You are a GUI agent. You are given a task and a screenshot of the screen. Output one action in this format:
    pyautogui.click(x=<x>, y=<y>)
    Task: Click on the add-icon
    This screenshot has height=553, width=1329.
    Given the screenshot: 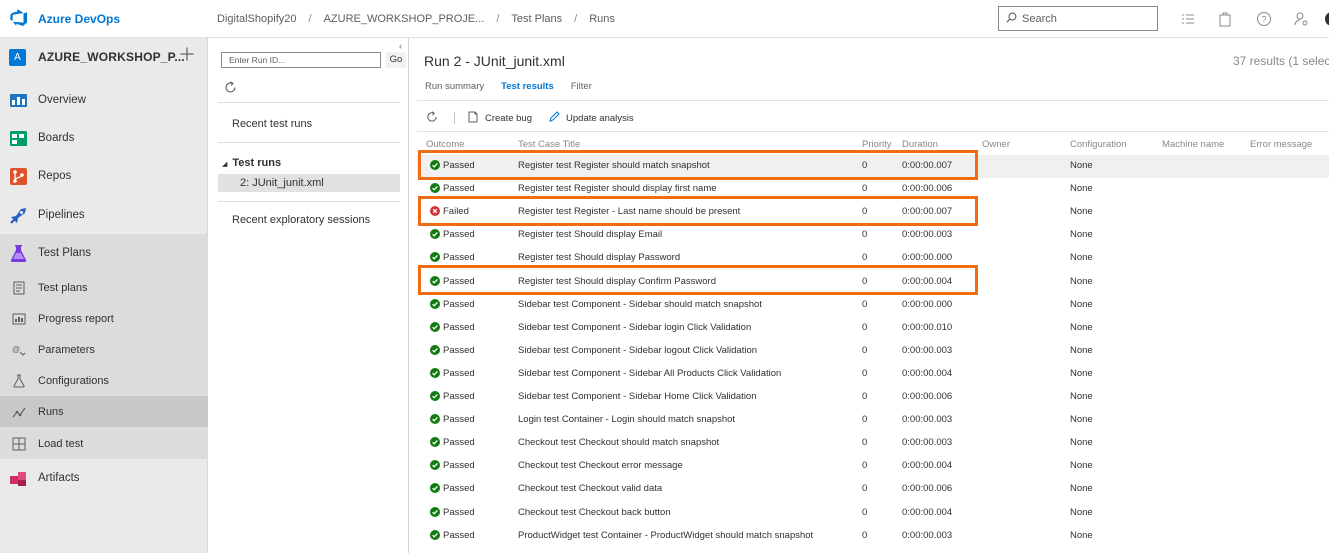 What is the action you would take?
    pyautogui.click(x=187, y=54)
    